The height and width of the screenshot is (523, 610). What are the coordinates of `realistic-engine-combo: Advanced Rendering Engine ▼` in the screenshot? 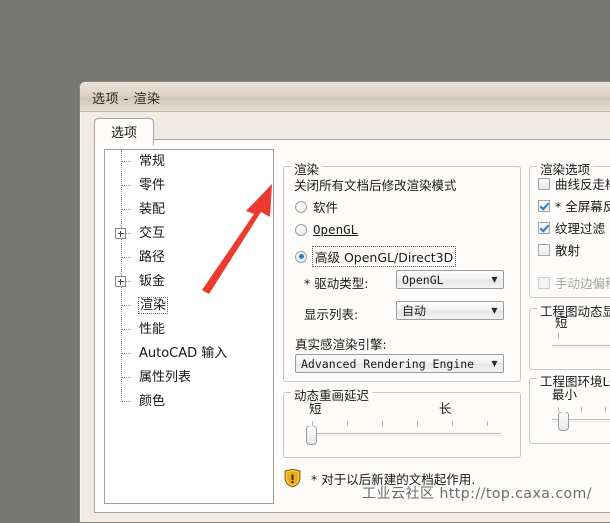 It's located at (399, 363).